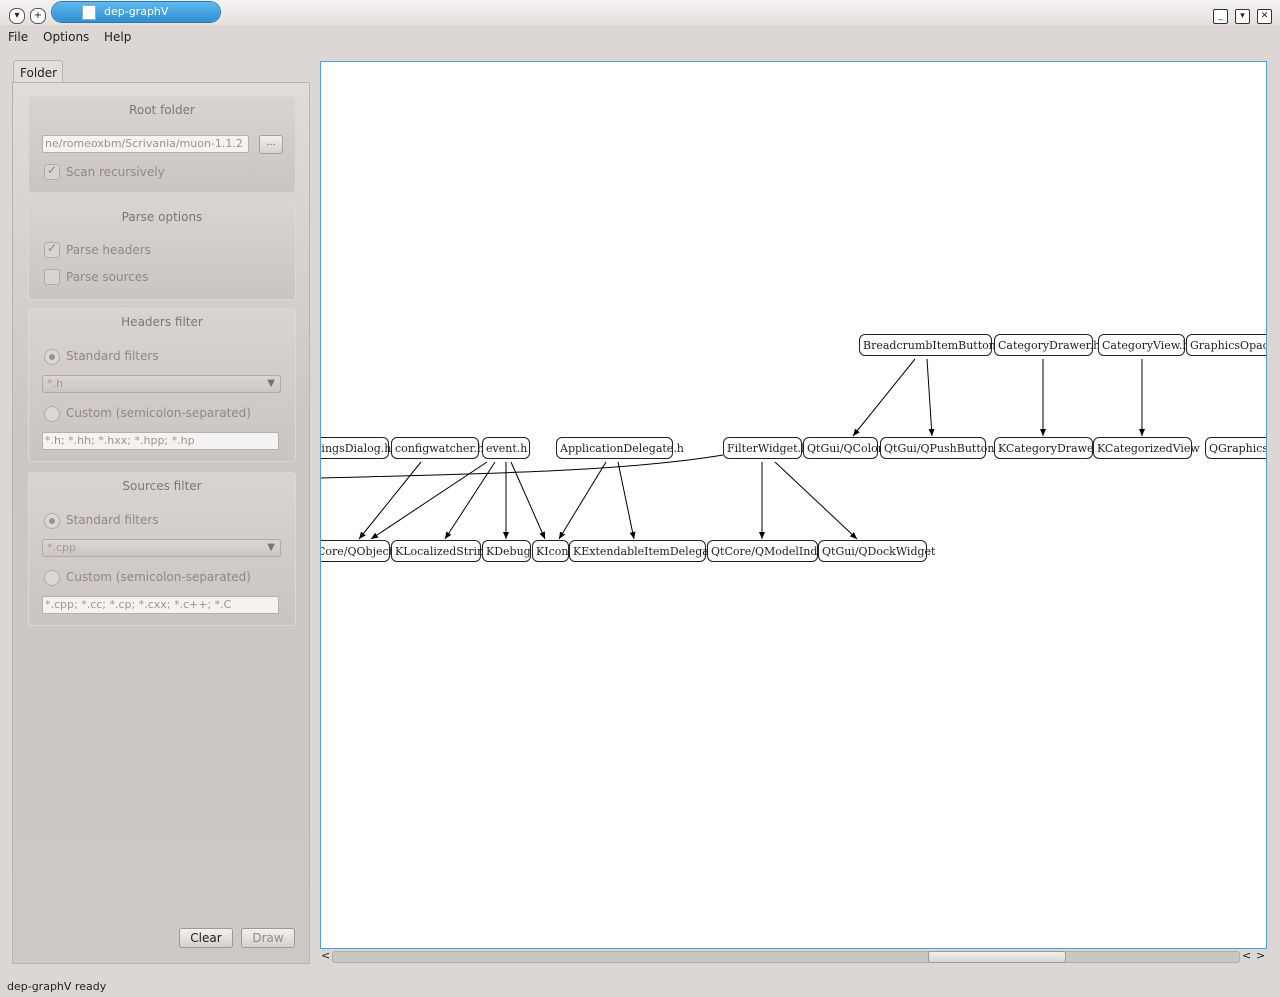 Image resolution: width=1280 pixels, height=997 pixels. What do you see at coordinates (356, 448) in the screenshot?
I see `graph-node: tingsDialog.h` at bounding box center [356, 448].